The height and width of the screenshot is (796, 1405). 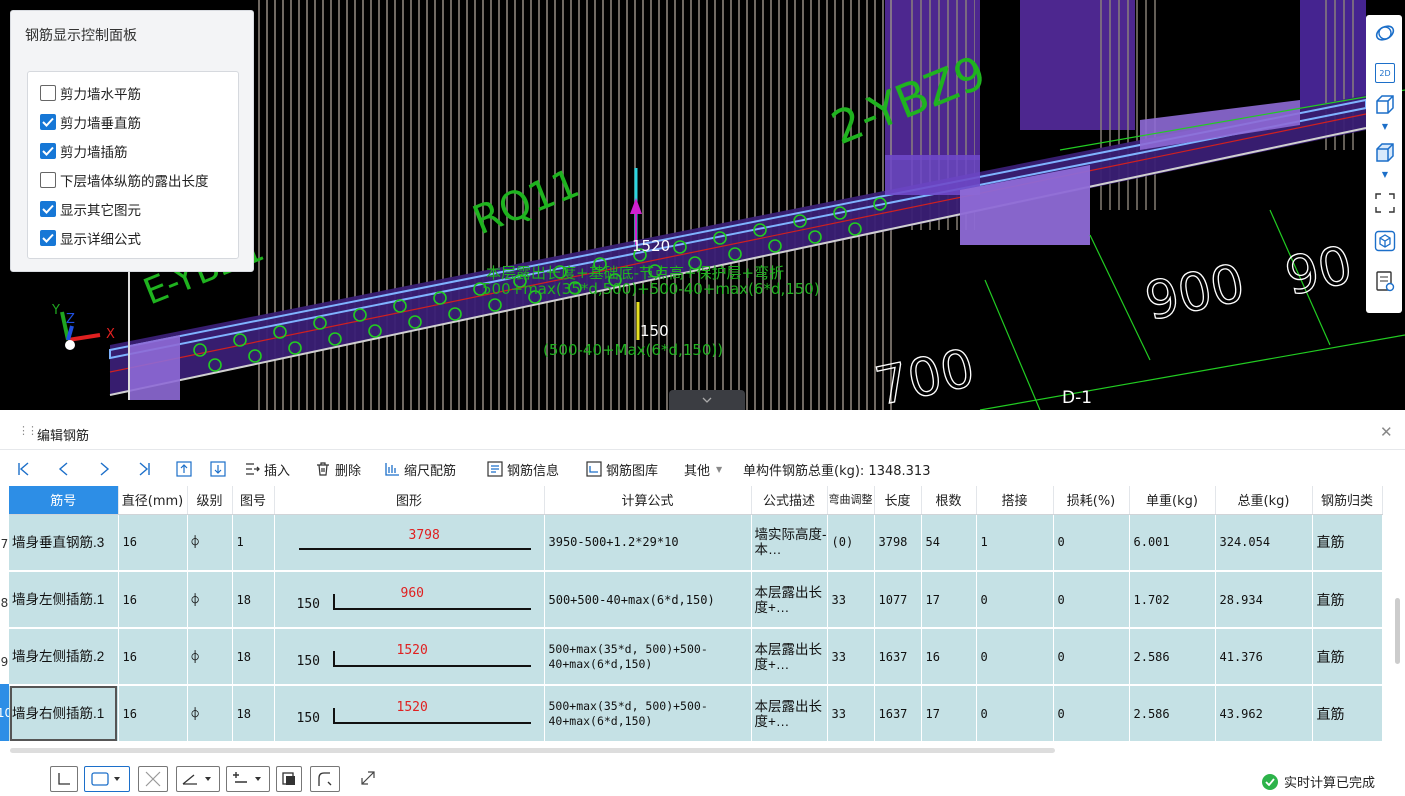 I want to click on insert-button: 插入, so click(x=267, y=469).